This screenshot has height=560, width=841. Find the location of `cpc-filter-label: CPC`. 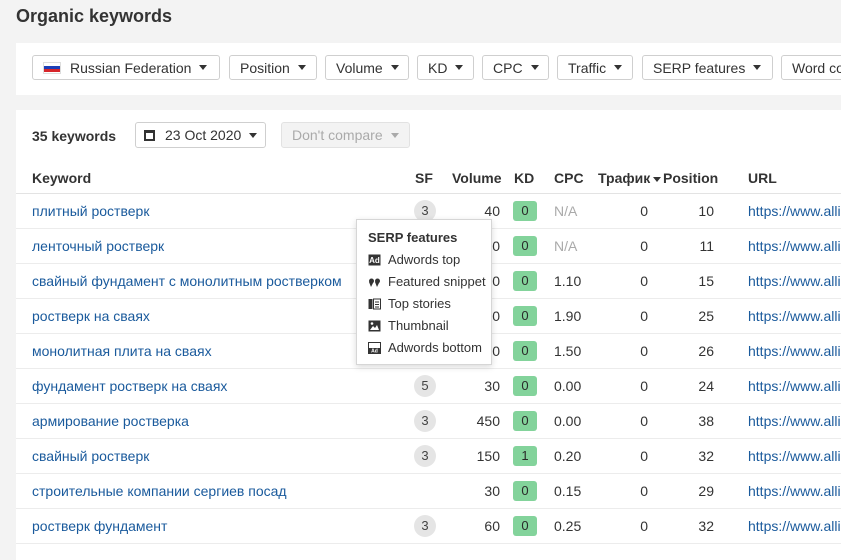

cpc-filter-label: CPC is located at coordinates (508, 67).